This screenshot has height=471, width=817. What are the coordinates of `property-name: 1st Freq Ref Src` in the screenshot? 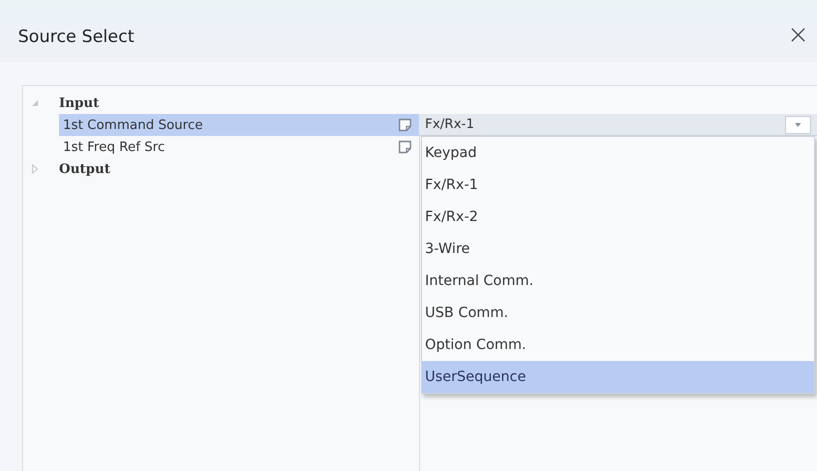 It's located at (225, 147).